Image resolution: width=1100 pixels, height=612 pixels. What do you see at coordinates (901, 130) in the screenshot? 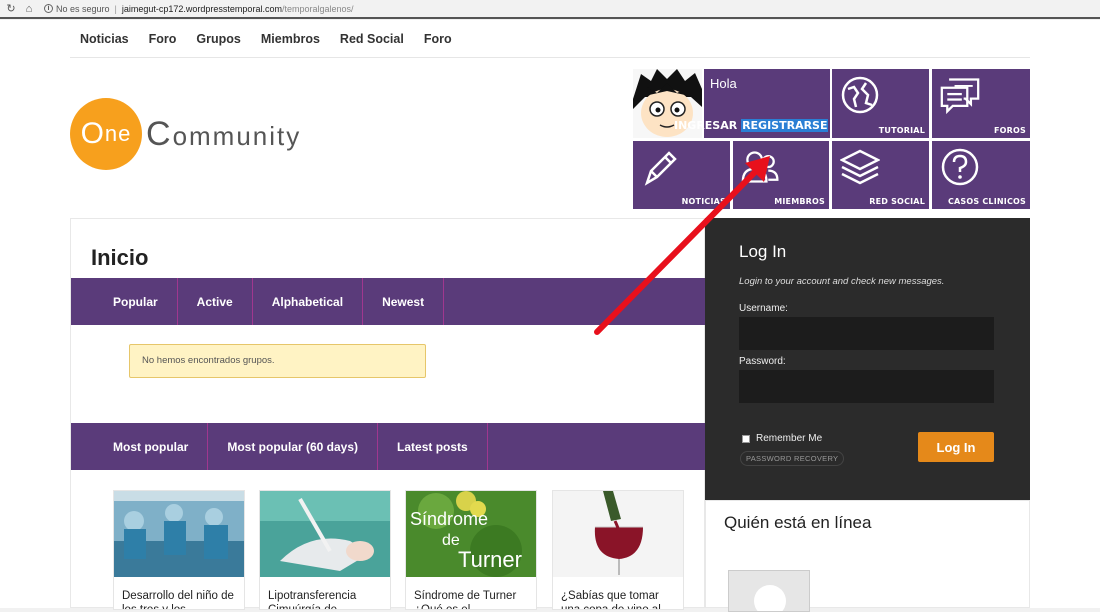
I see `tile-tutorial-label: TUTORIAL` at bounding box center [901, 130].